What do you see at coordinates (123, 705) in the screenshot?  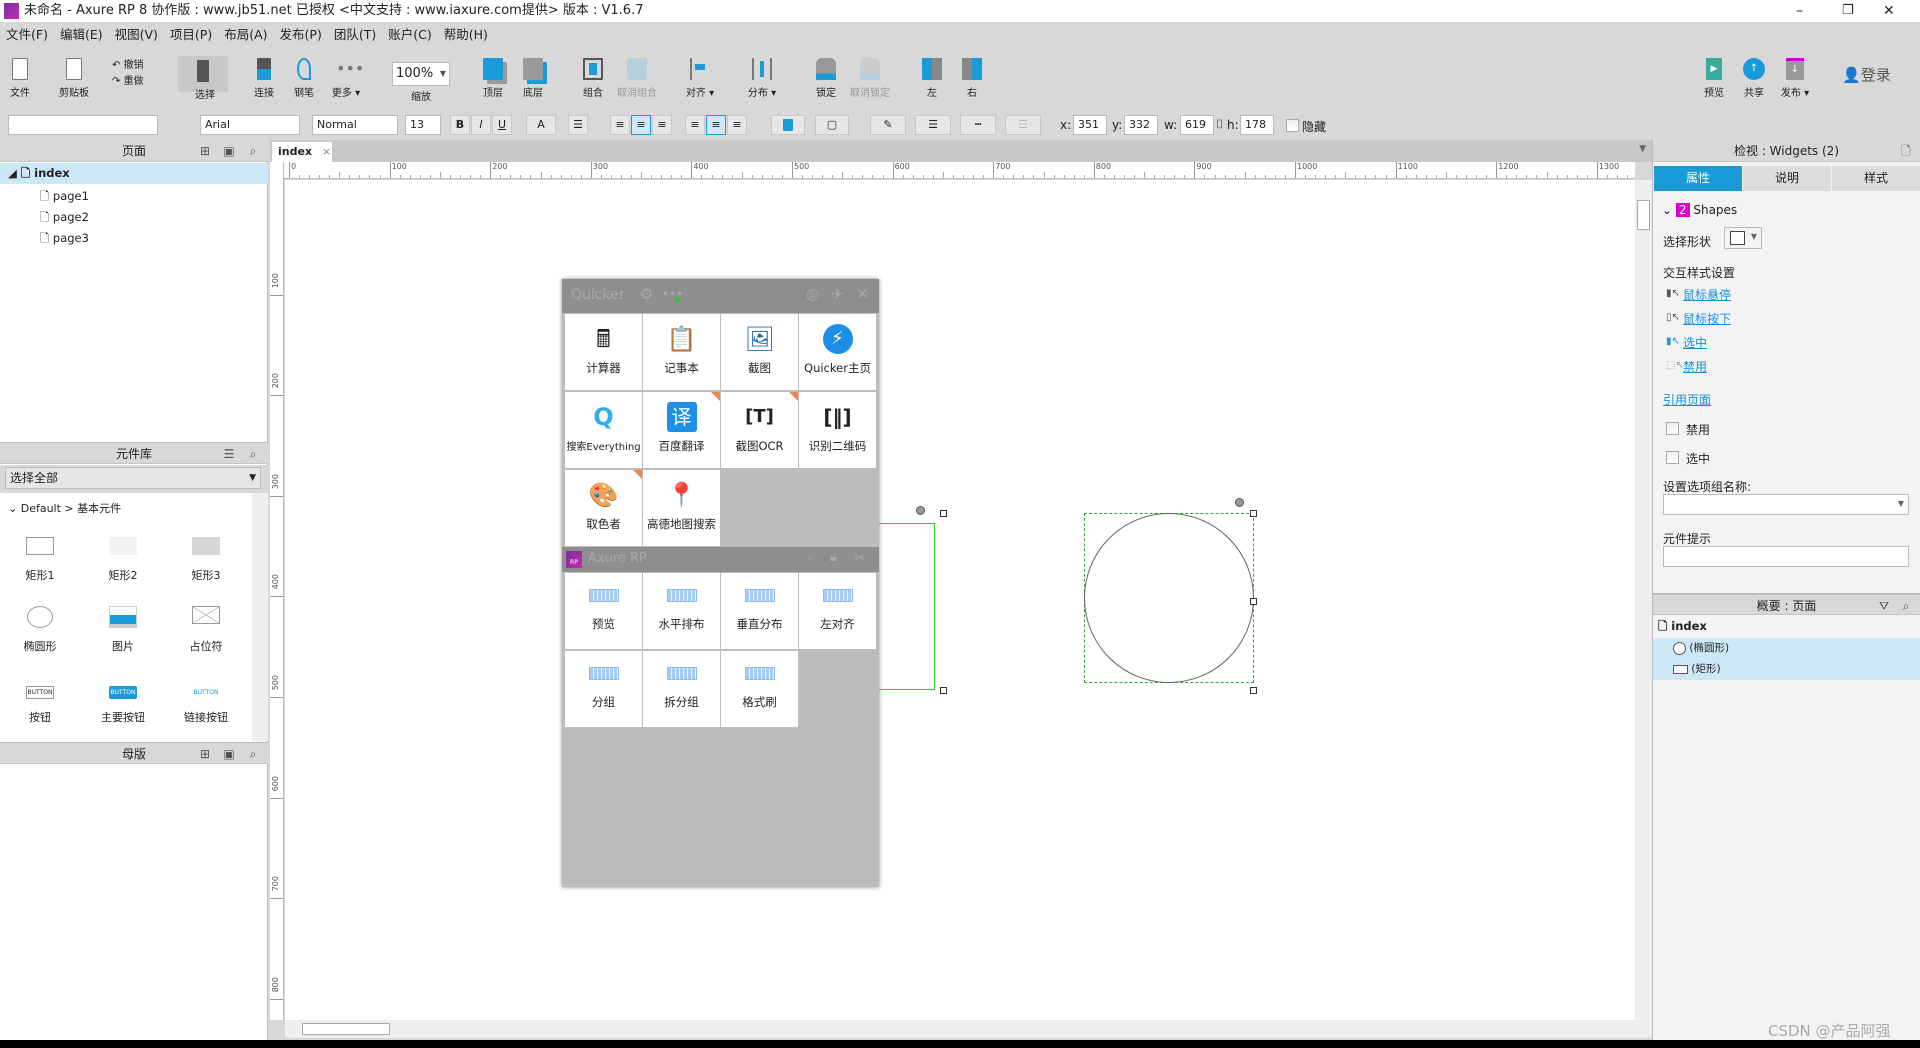 I see `widget-primary-button: BUTTON 主要按钮` at bounding box center [123, 705].